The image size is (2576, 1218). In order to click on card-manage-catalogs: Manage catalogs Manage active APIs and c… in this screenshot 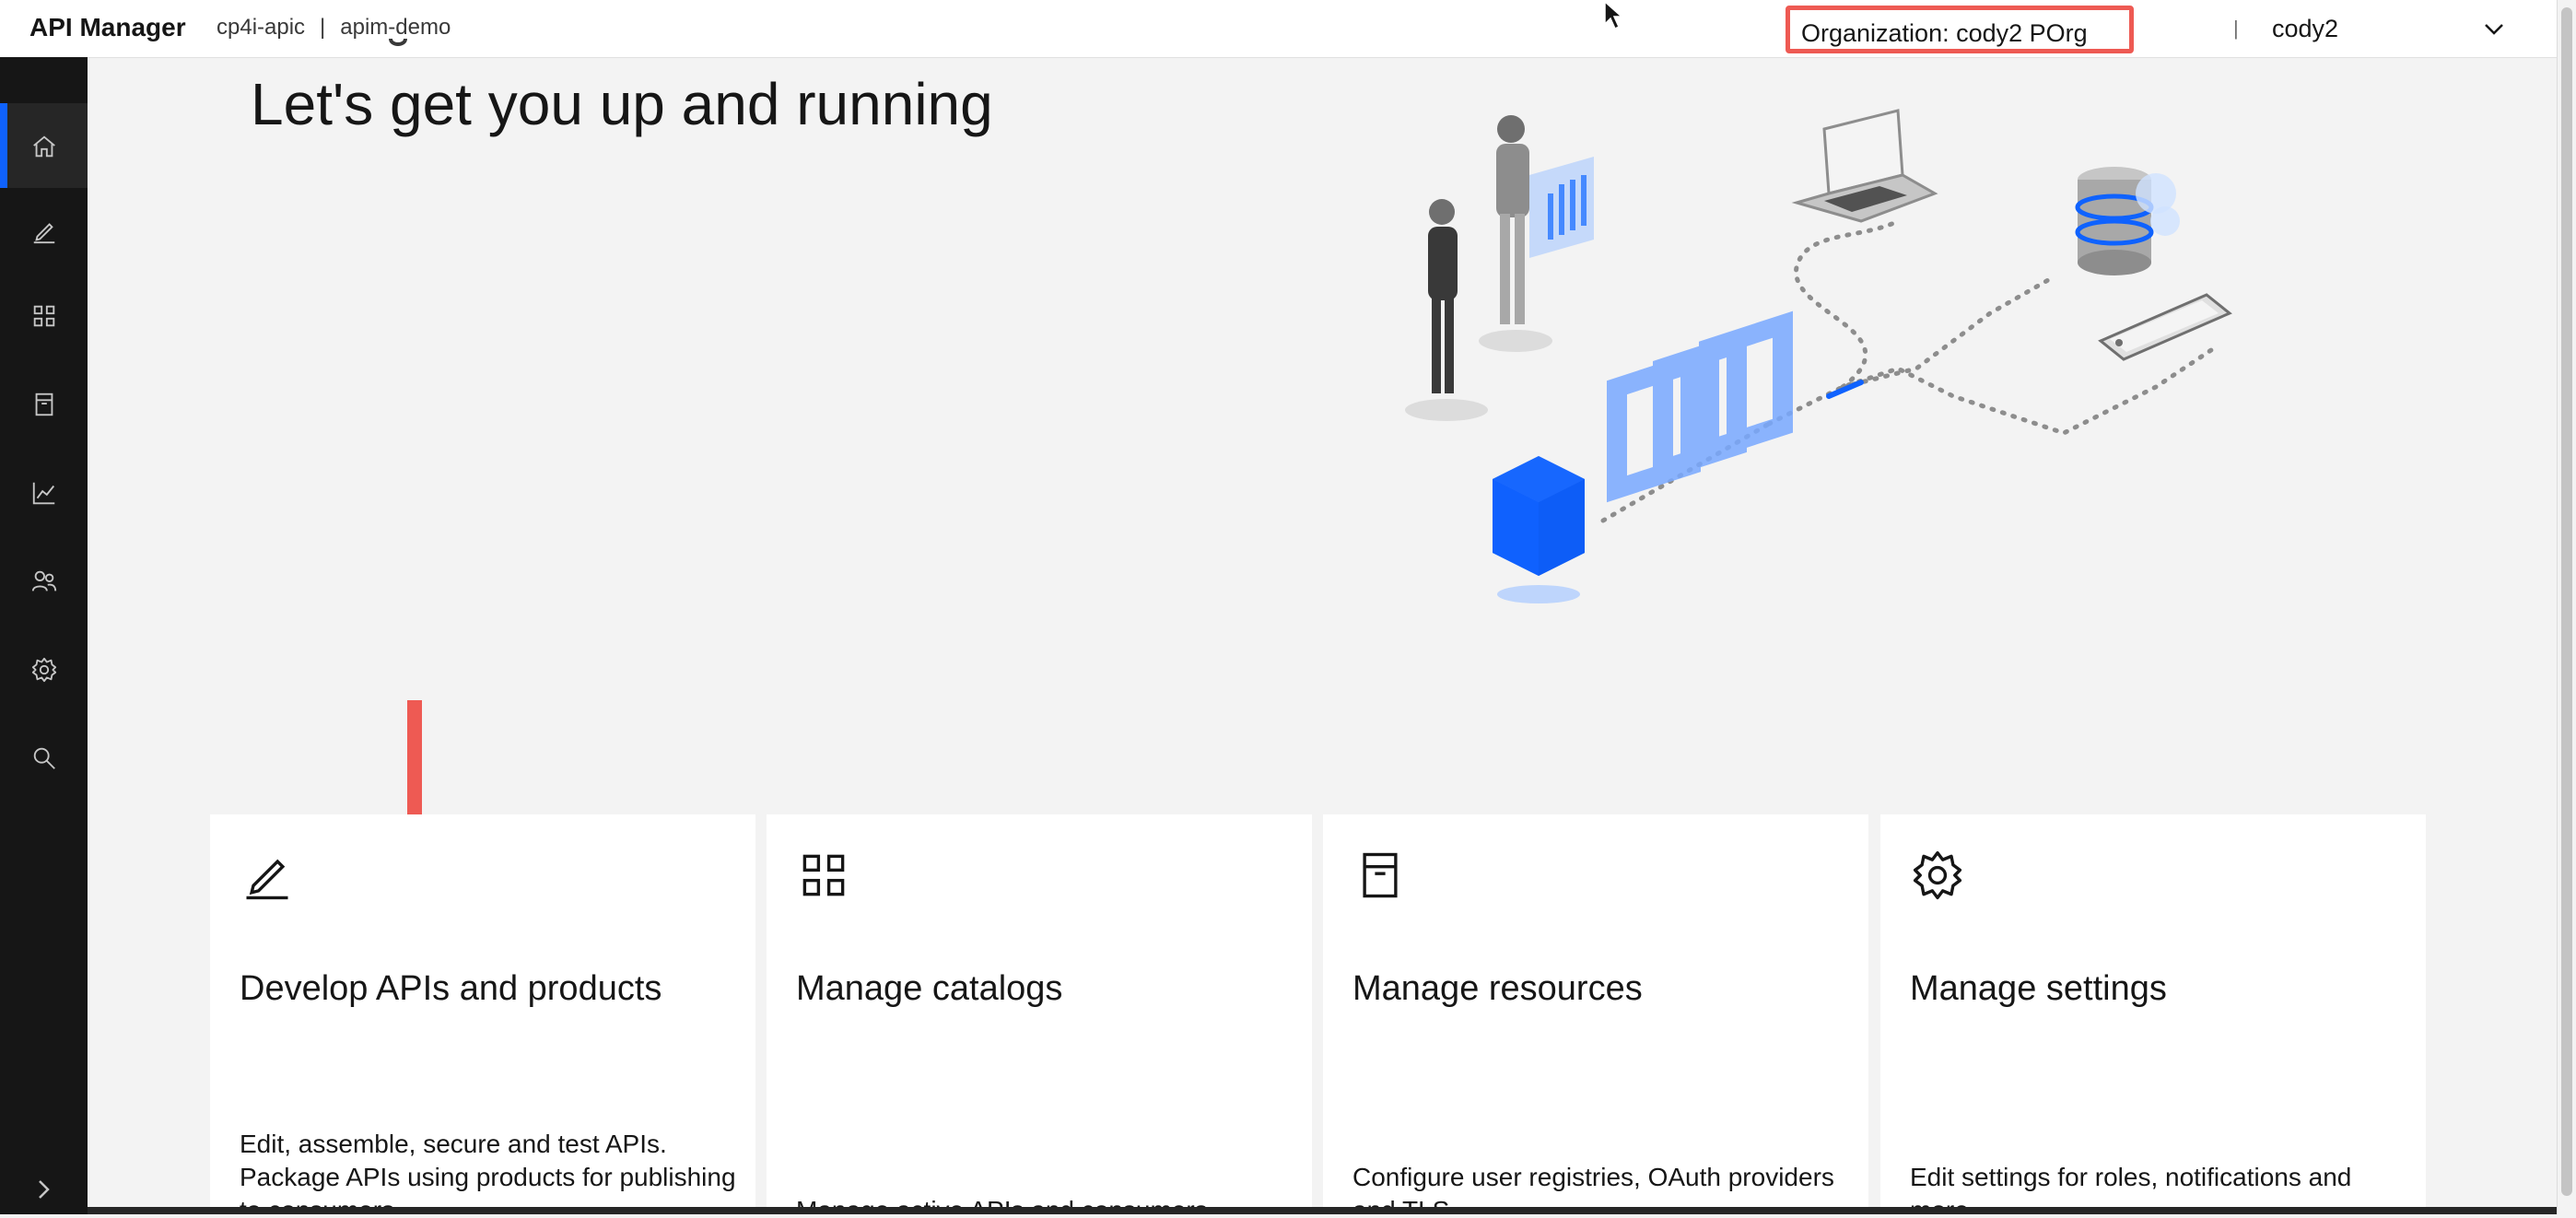, I will do `click(1039, 1014)`.